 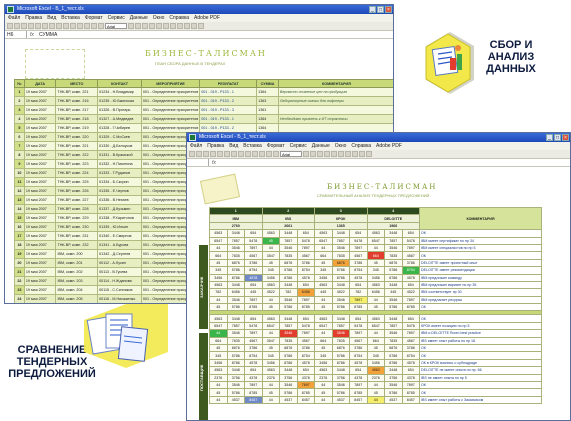 I want to click on menu-item: Справка, so click(x=179, y=18).